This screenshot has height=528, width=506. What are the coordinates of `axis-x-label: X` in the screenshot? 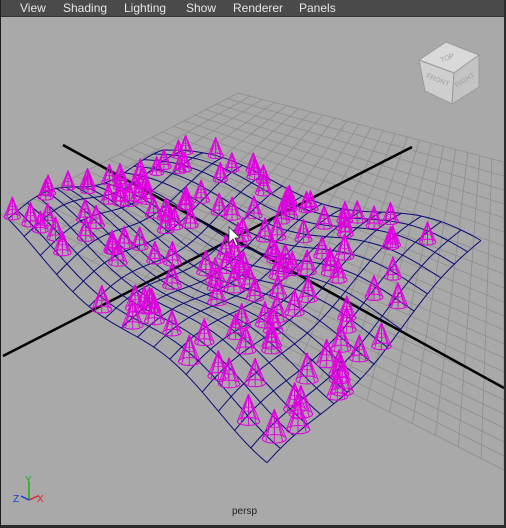 It's located at (40, 499).